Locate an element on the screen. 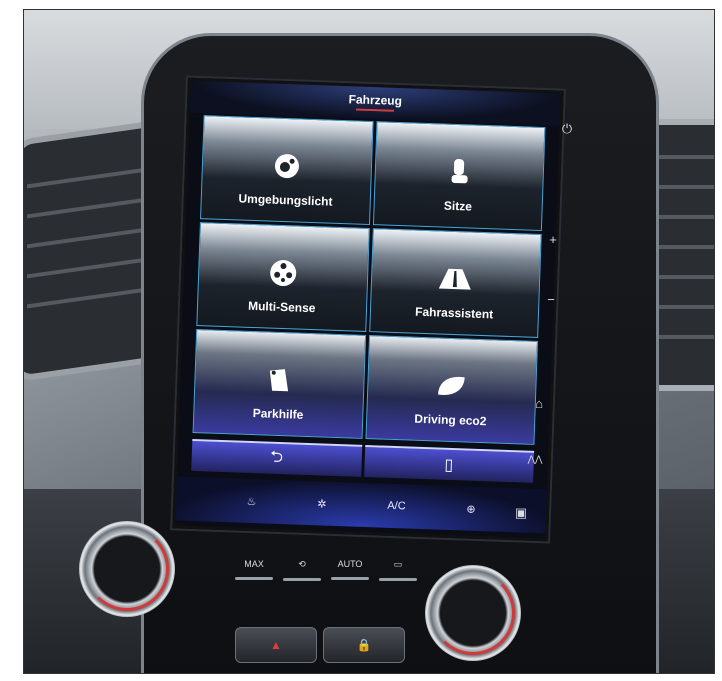  tile-multi-sense: Multi-Sense is located at coordinates (283, 277).